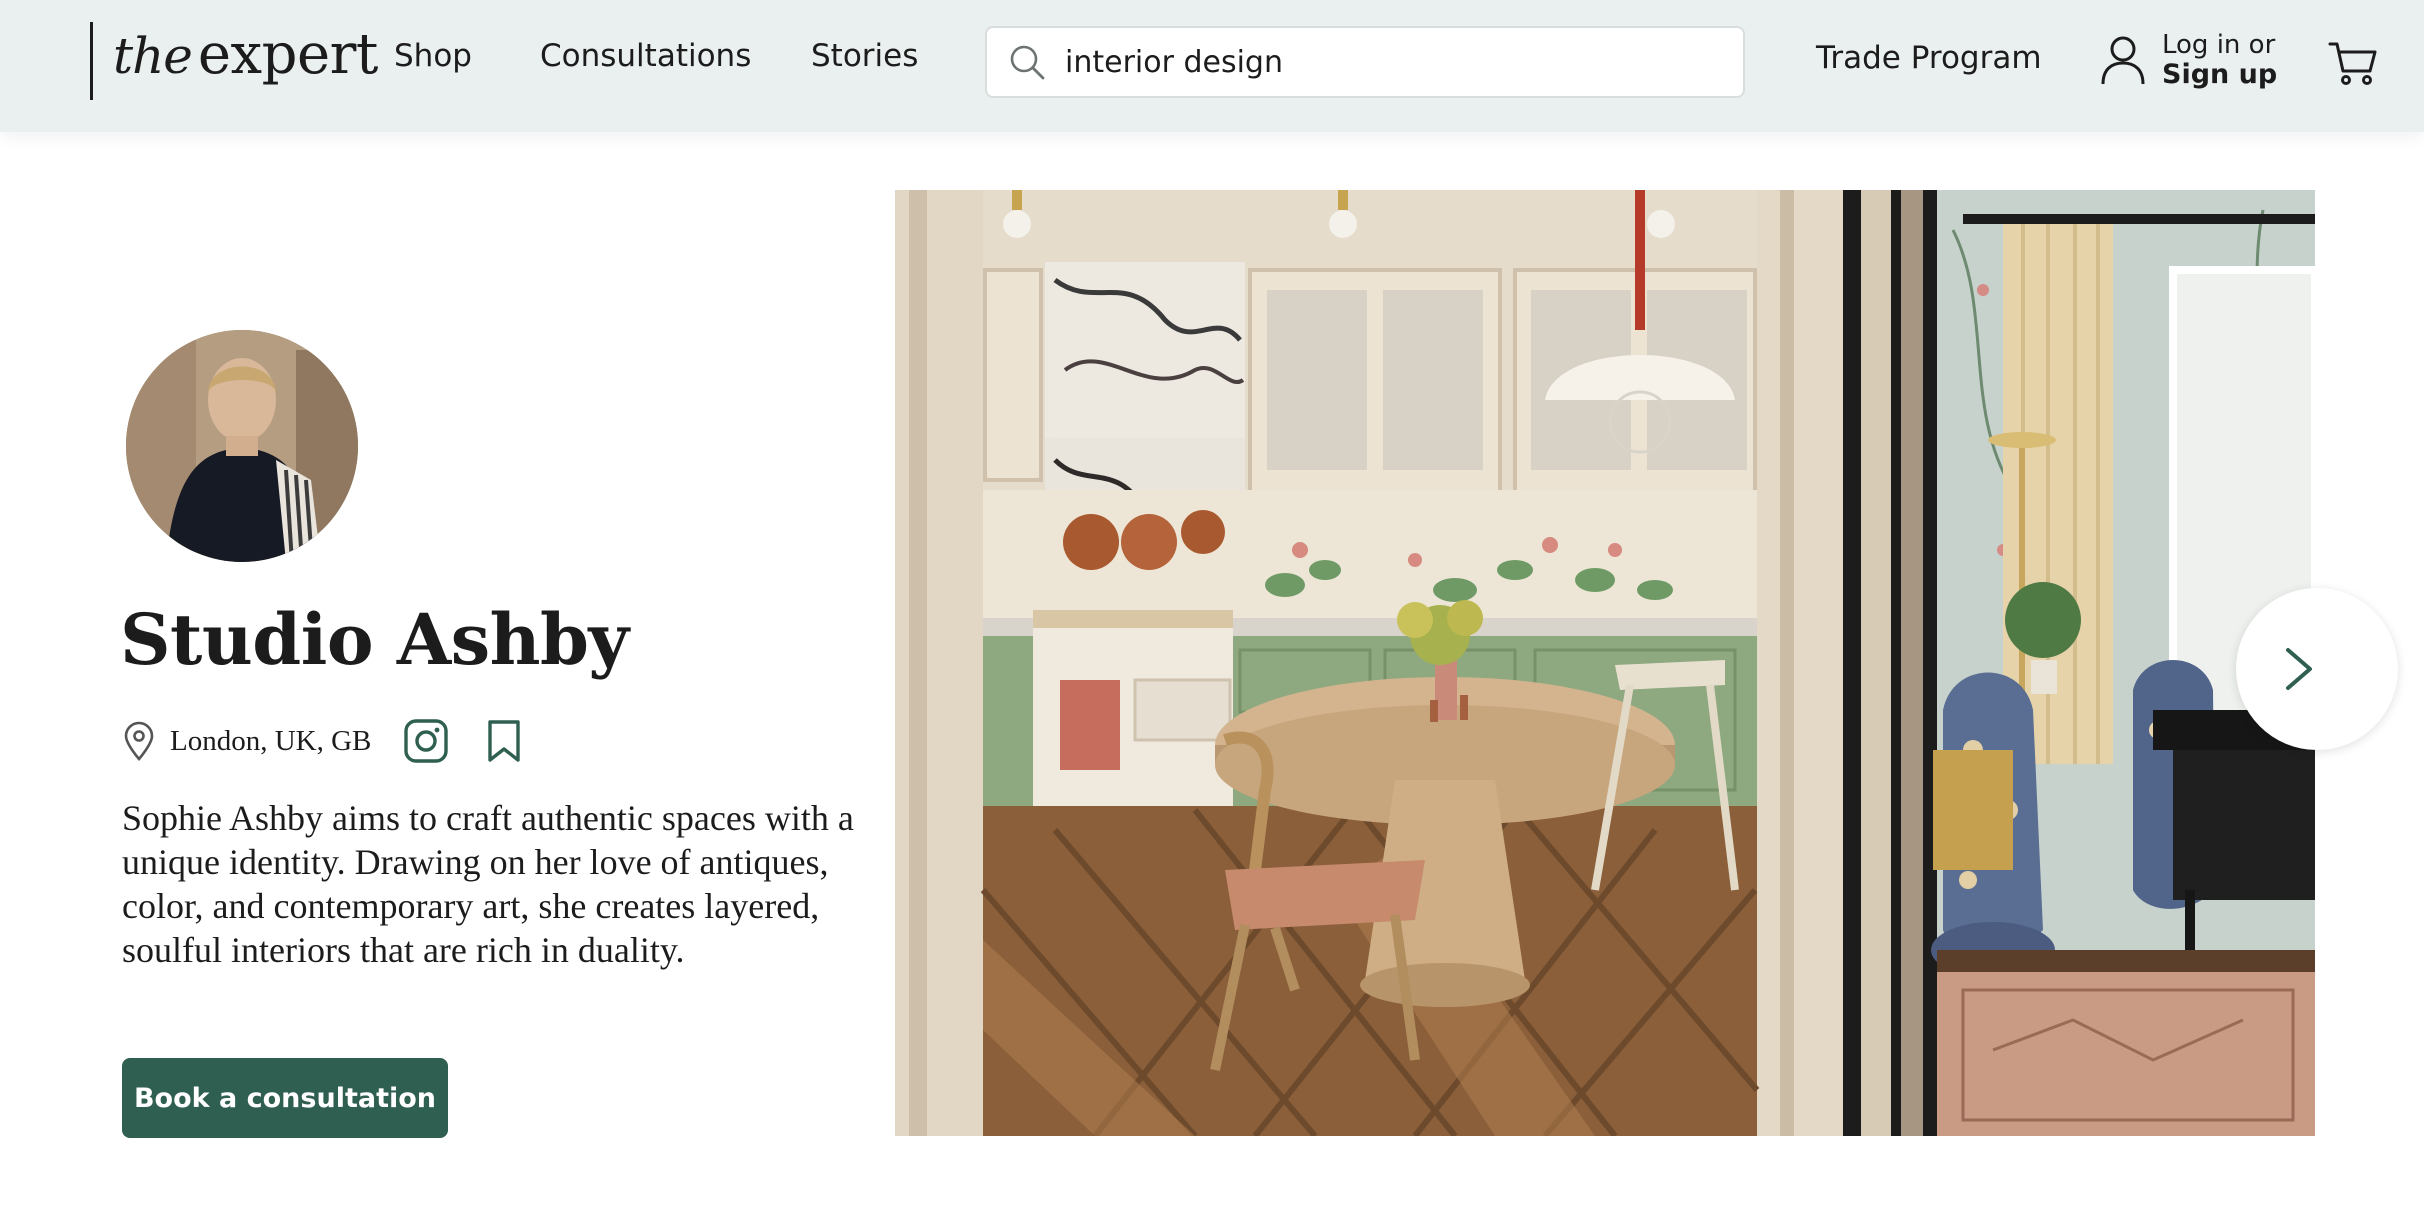 Image resolution: width=2424 pixels, height=1216 pixels. I want to click on signup-text: Sign up, so click(2219, 75).